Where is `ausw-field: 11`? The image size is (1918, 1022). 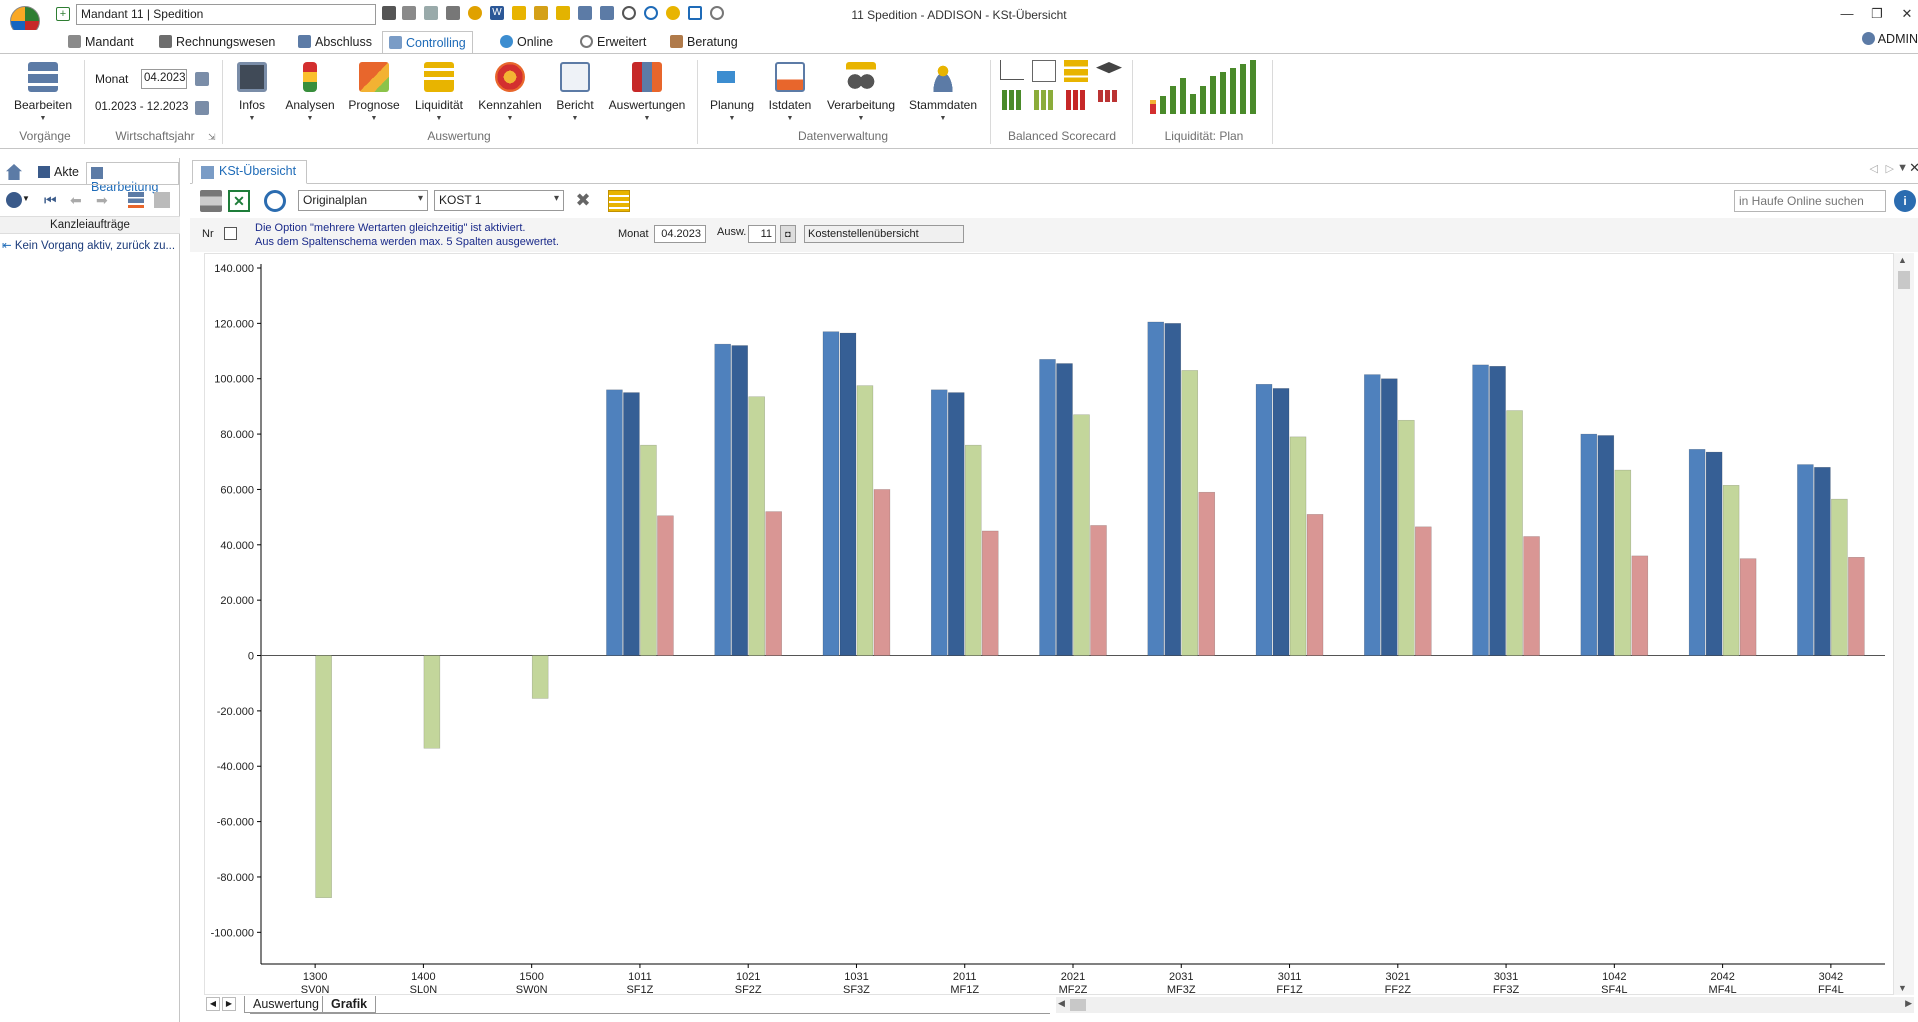 ausw-field: 11 is located at coordinates (762, 234).